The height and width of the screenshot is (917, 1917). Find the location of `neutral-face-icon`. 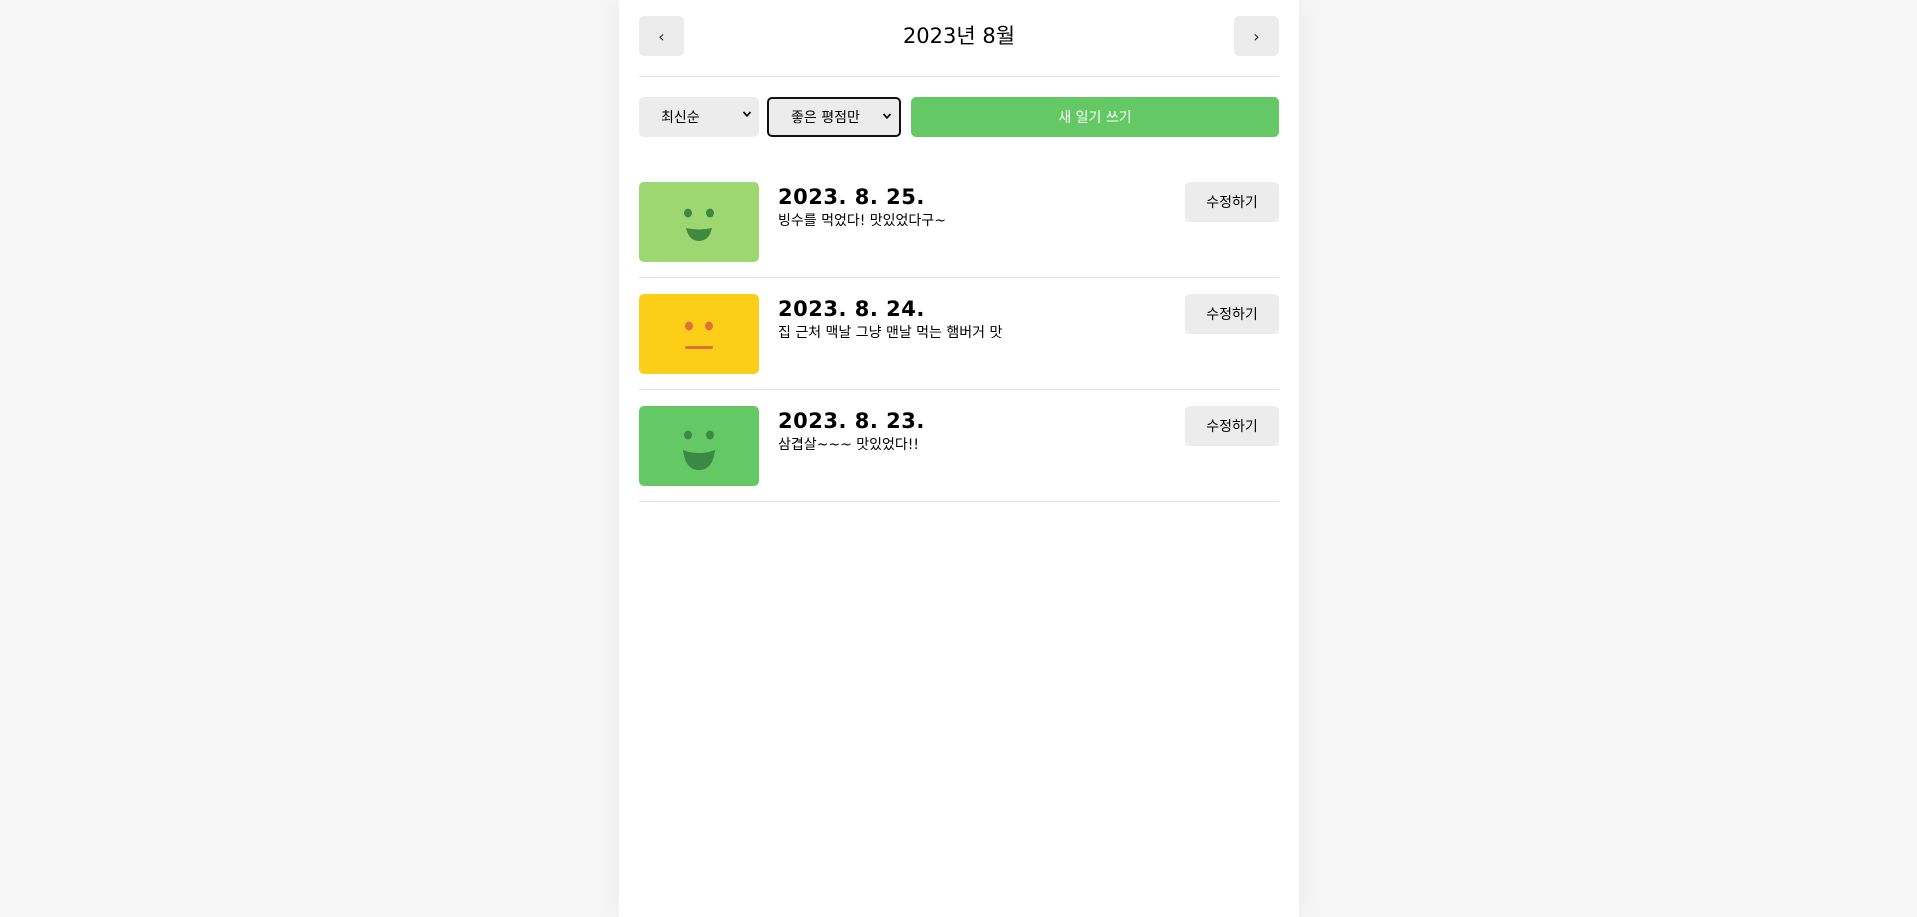

neutral-face-icon is located at coordinates (699, 335).